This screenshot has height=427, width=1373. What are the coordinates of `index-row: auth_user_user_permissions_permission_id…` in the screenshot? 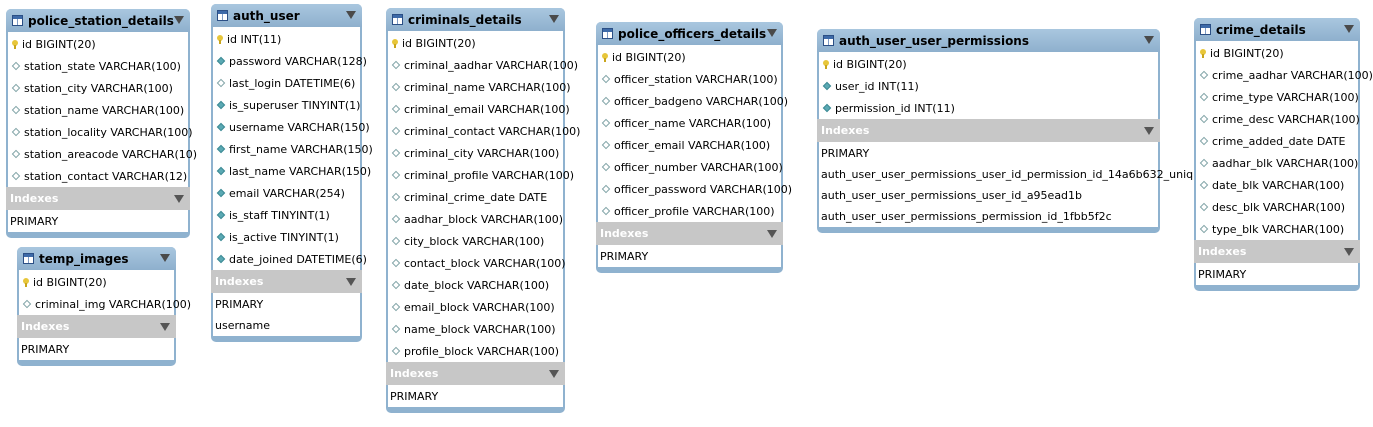 It's located at (988, 216).